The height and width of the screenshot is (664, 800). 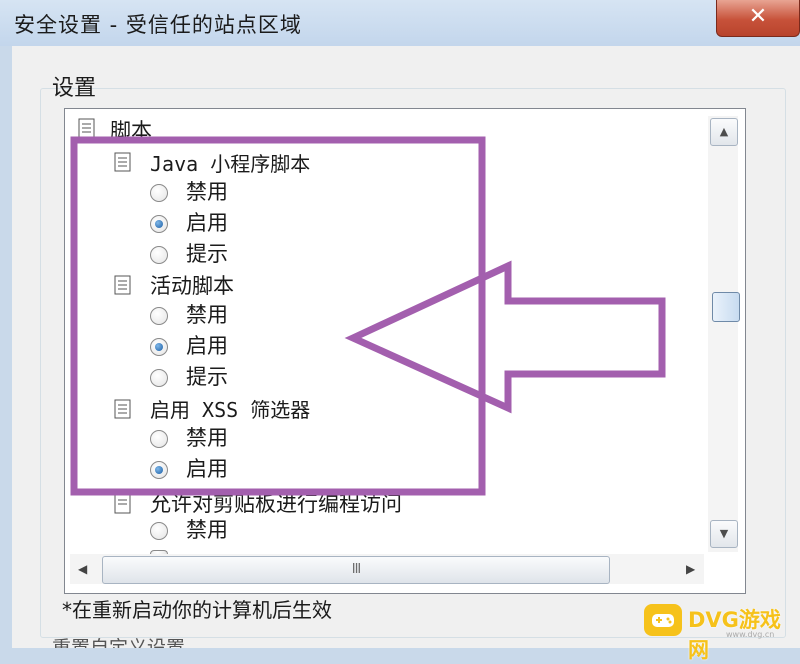 I want to click on java-enable-label: 启用, so click(x=207, y=222).